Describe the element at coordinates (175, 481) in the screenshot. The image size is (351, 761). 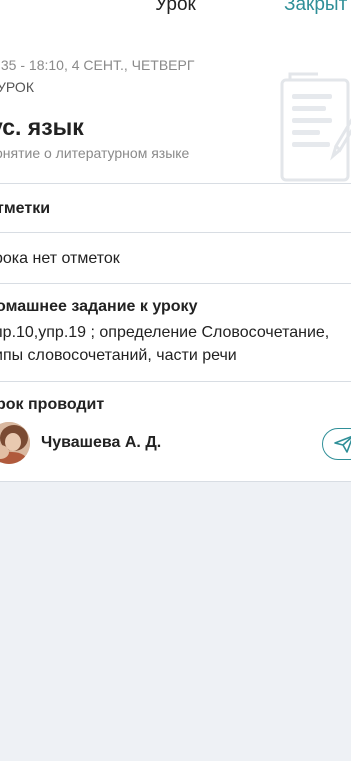
I see `section-divider` at that location.